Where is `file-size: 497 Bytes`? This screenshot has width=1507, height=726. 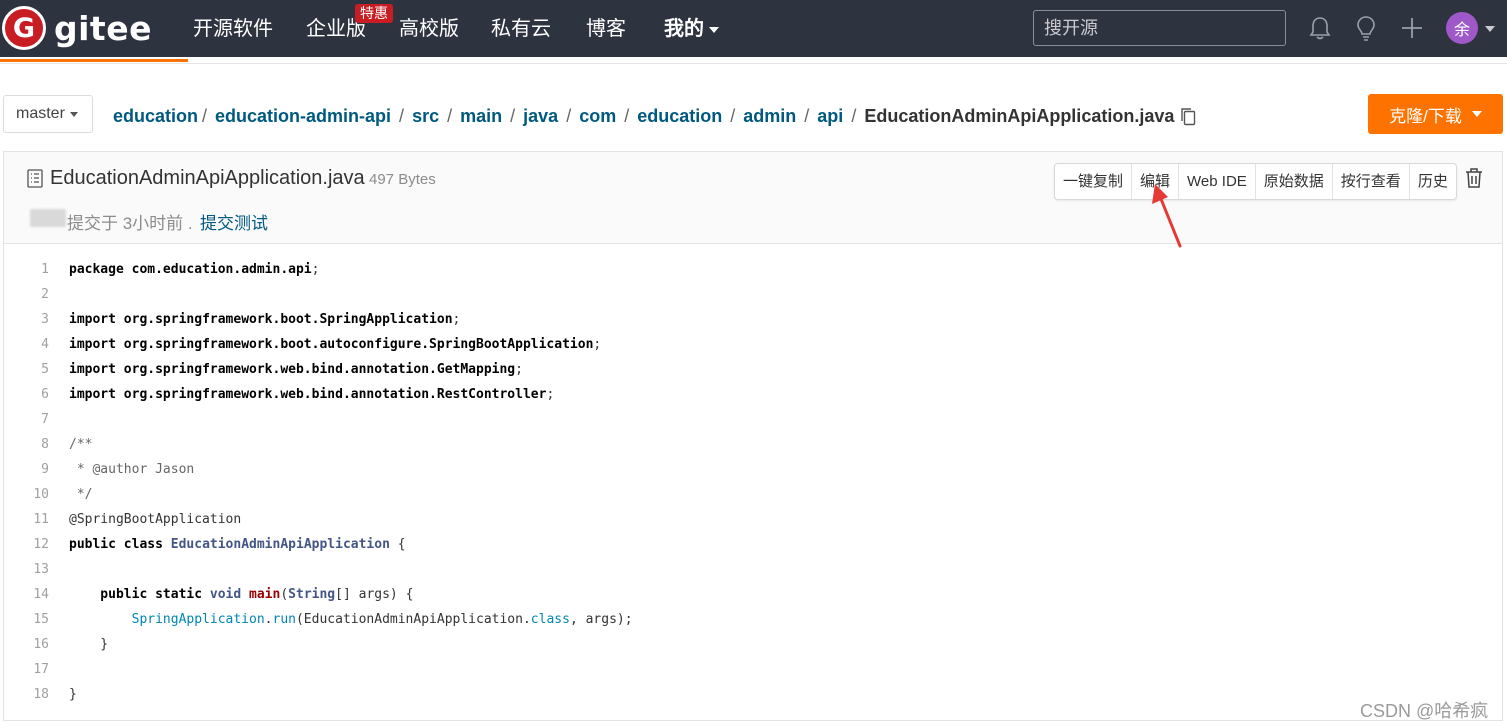 file-size: 497 Bytes is located at coordinates (402, 179).